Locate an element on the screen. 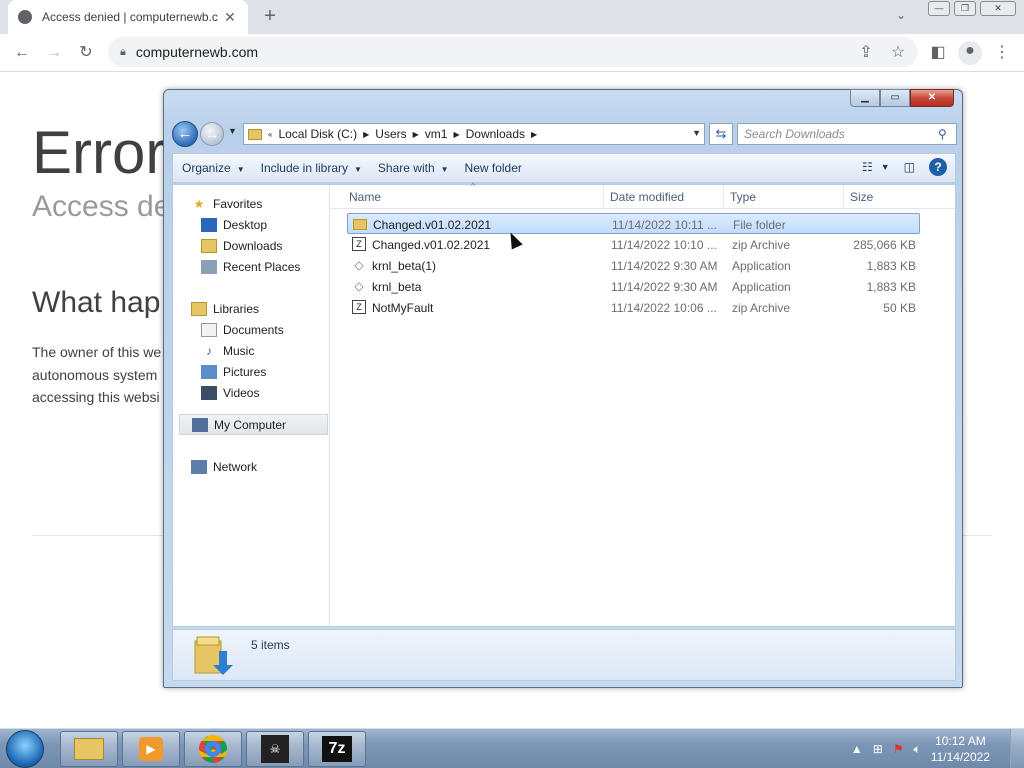 This screenshot has width=1024, height=768. tab-search-chevron-icon: ⌄ is located at coordinates (901, 15).